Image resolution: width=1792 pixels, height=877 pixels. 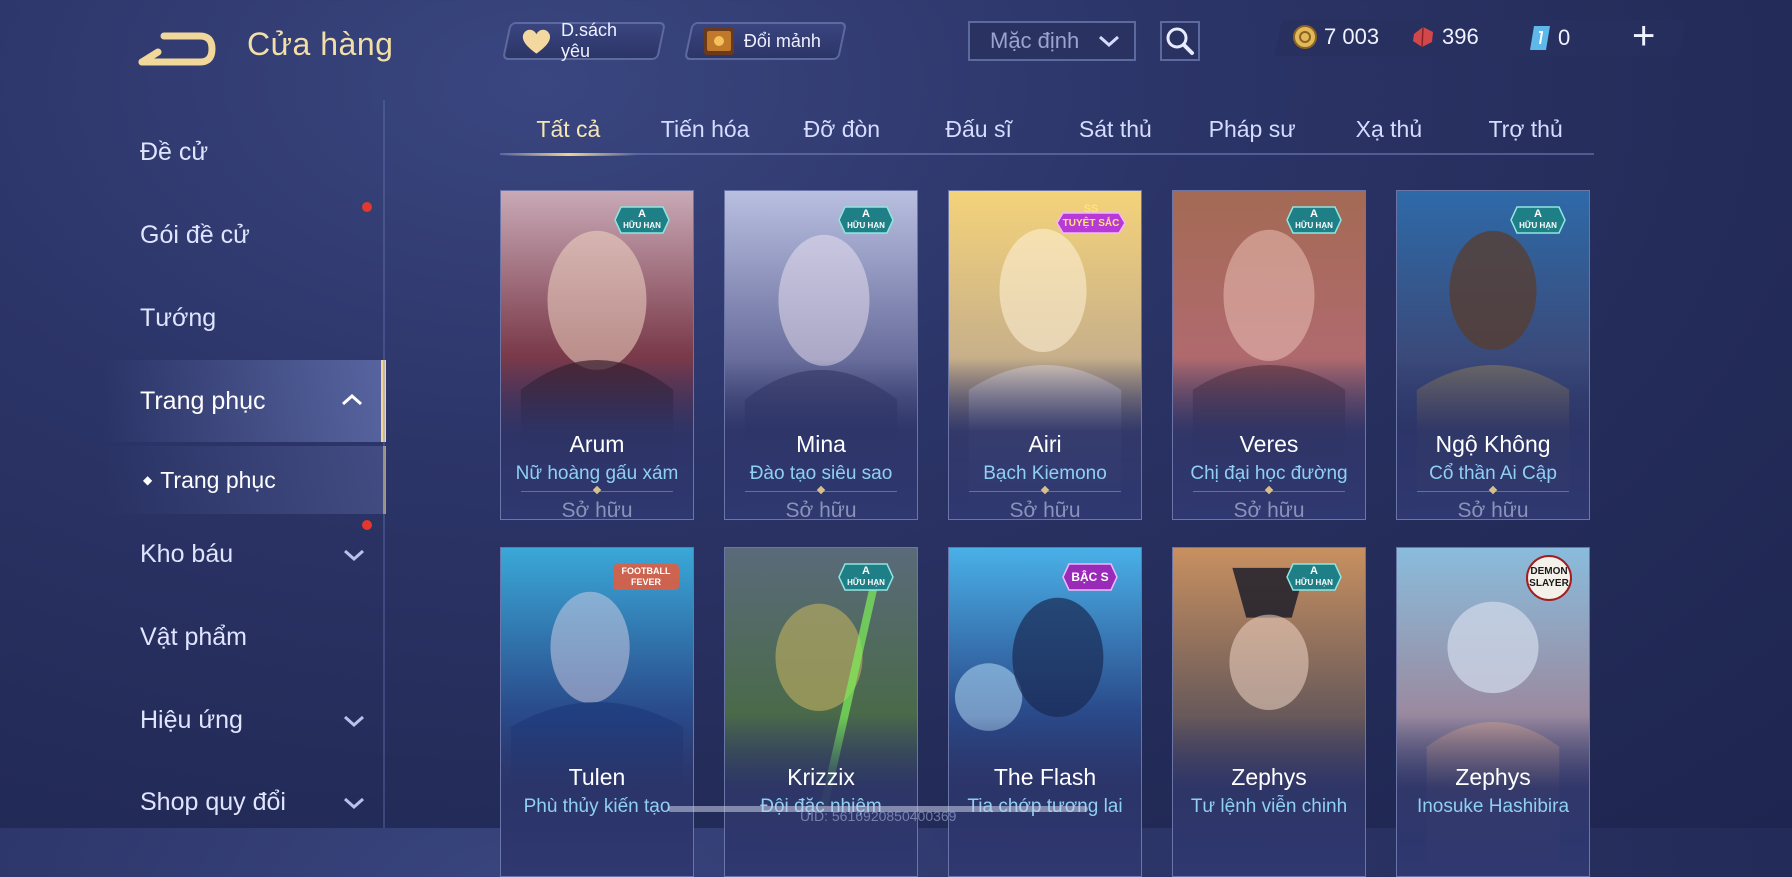 I want to click on red-gem-icon, so click(x=1423, y=37).